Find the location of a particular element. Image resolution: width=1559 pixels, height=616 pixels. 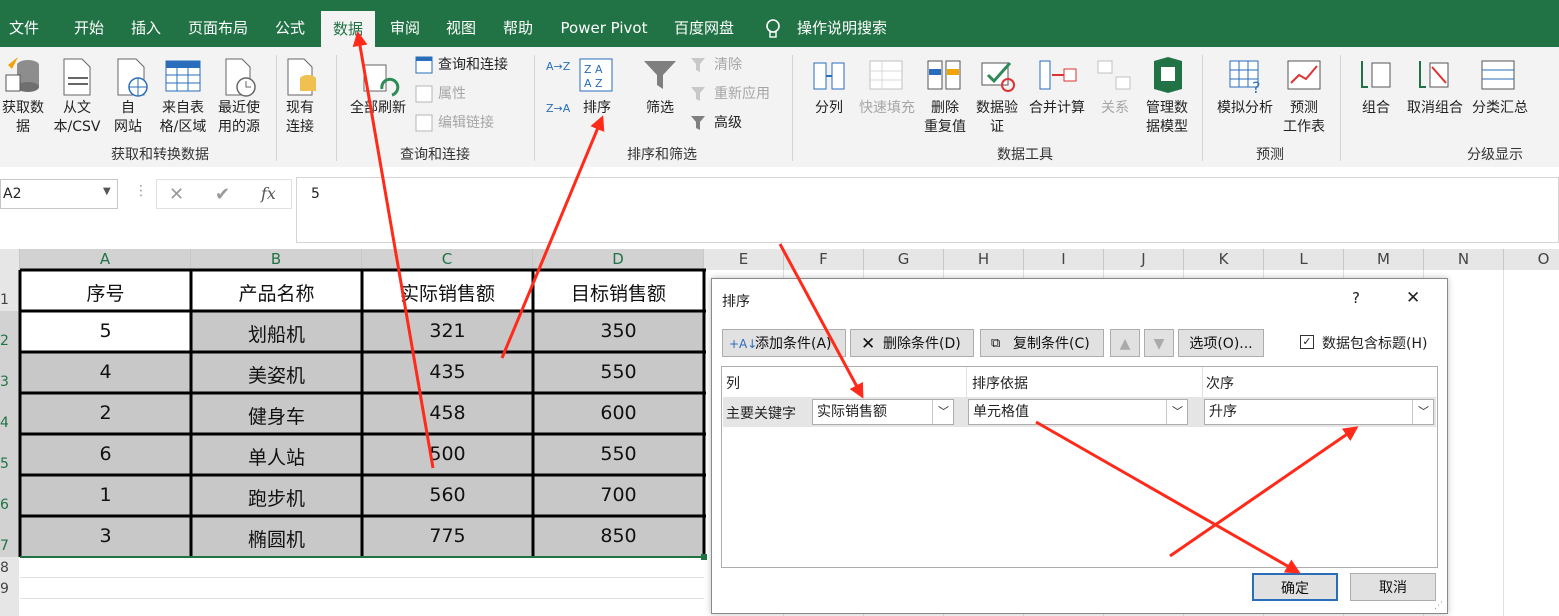

arrow-to-ok is located at coordinates (1168, 497).